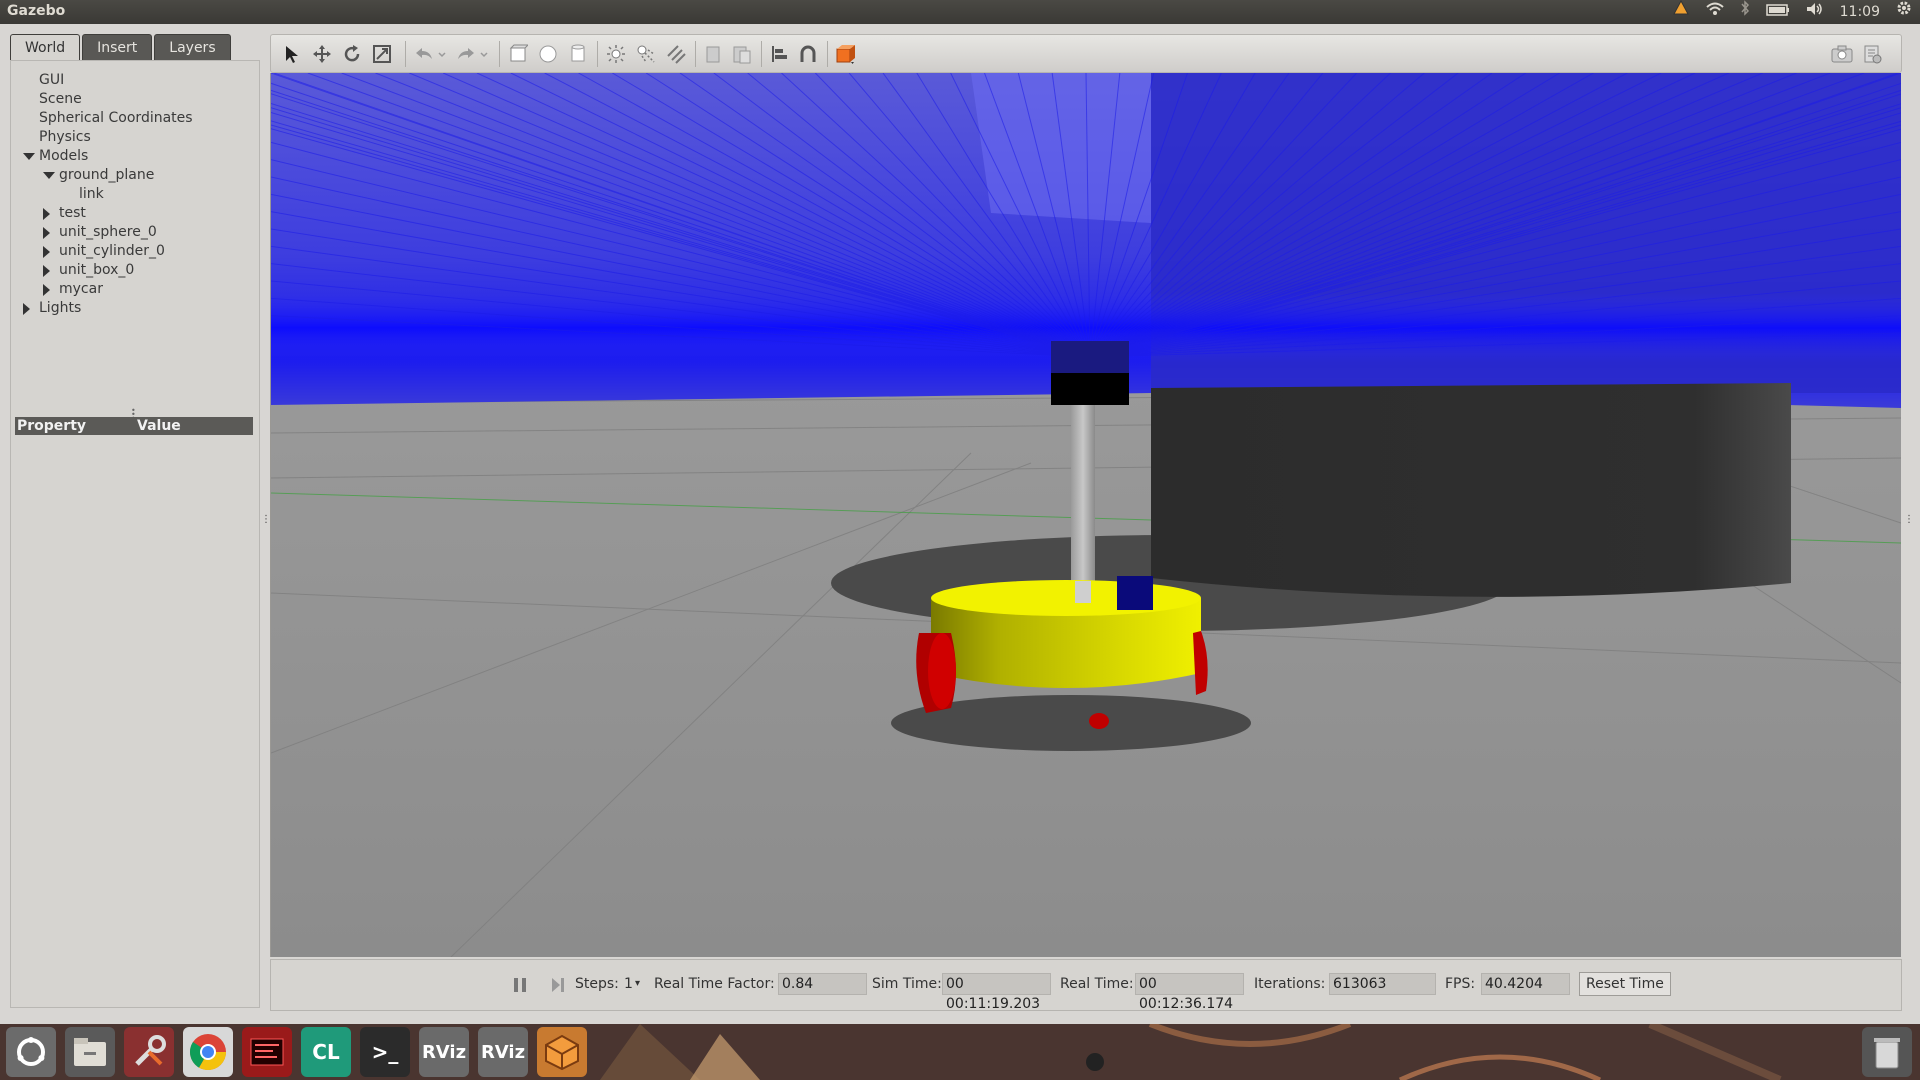  I want to click on paste-icon, so click(742, 54).